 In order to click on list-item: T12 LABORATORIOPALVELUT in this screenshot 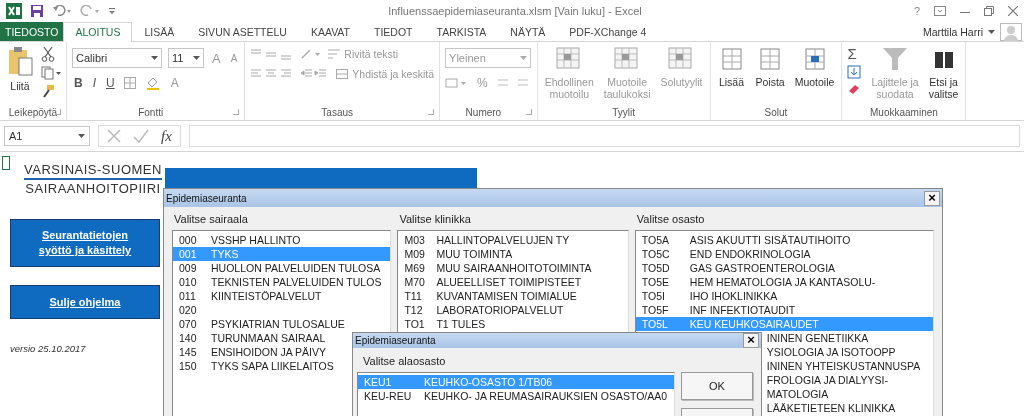, I will do `click(513, 310)`.